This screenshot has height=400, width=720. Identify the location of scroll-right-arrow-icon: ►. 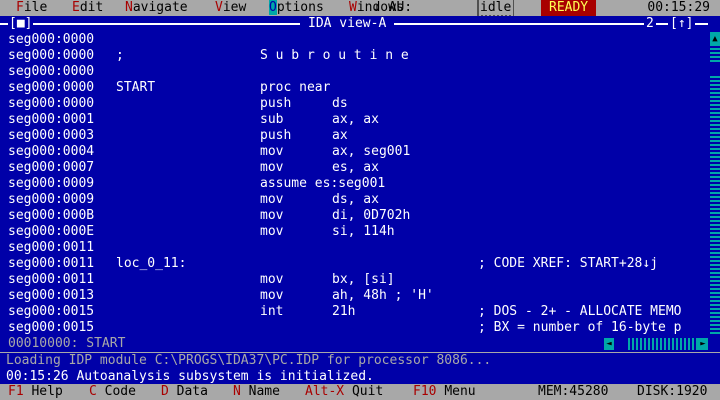
(703, 344).